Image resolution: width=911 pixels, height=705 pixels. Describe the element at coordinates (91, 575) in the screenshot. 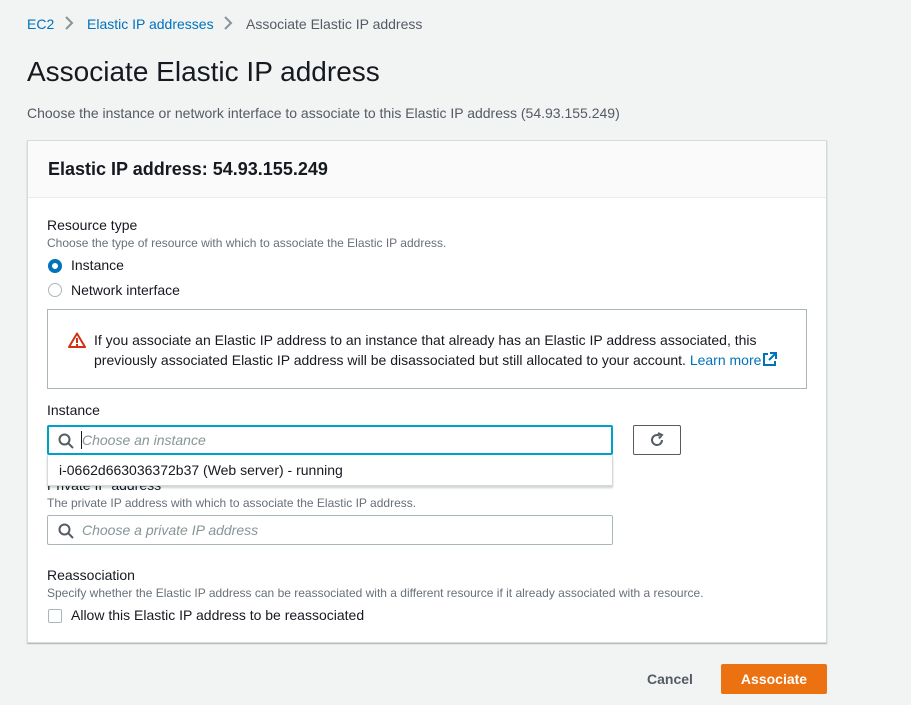

I see `reassociation-label: Reassociation` at that location.